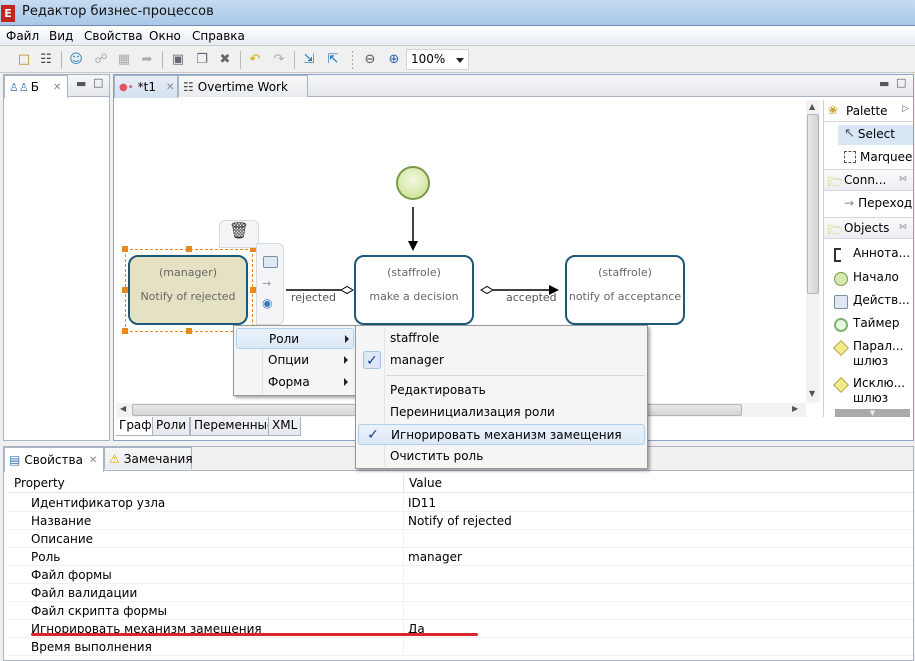 The height and width of the screenshot is (661, 915). What do you see at coordinates (36, 86) in the screenshot?
I see `left-panel-tab: ♙♙ Б ✕` at bounding box center [36, 86].